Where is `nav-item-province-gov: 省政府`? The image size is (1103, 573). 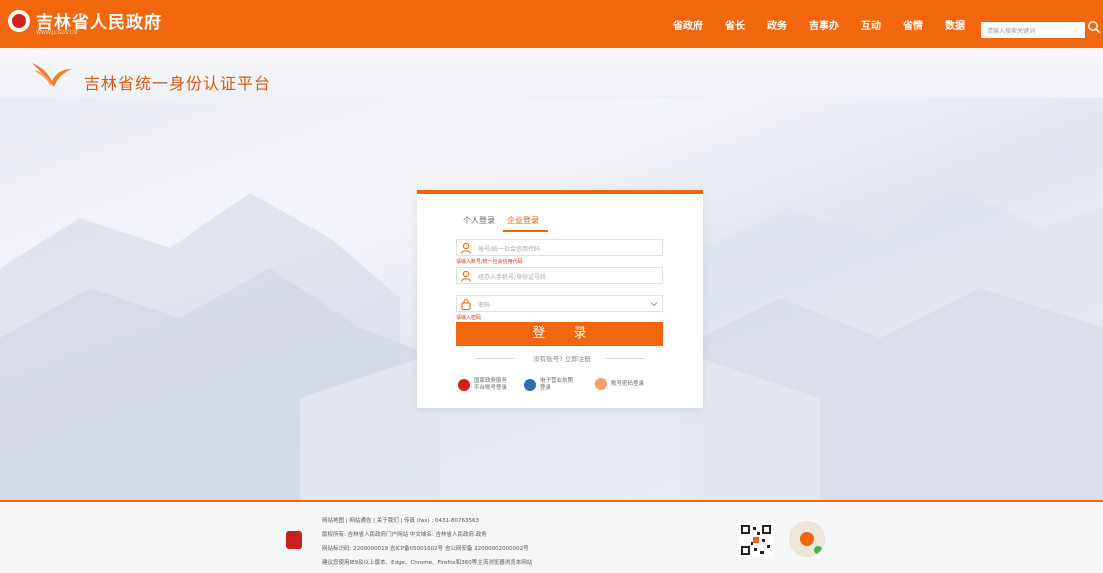
nav-item-province-gov: 省政府 is located at coordinates (688, 24).